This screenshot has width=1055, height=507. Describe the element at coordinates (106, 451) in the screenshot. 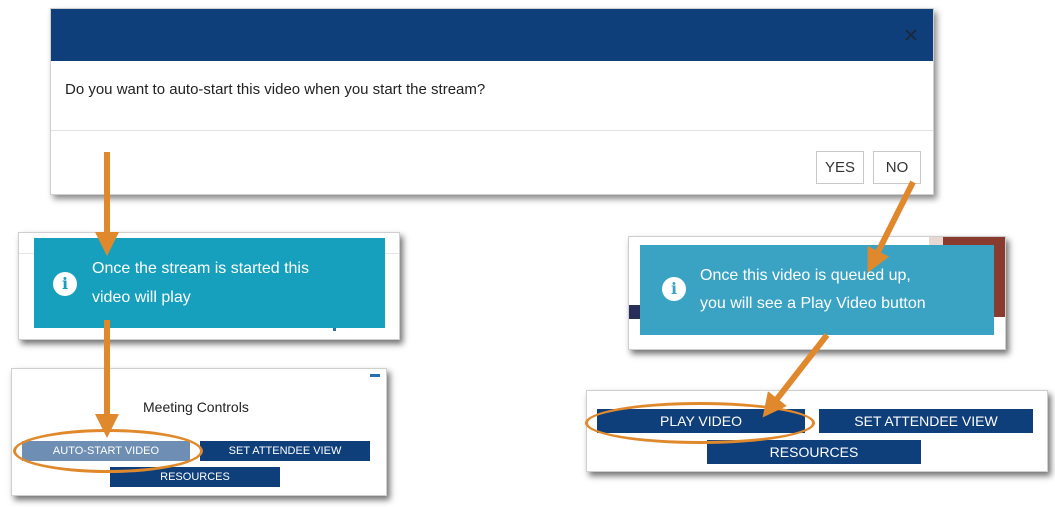

I see `auto-start-video-button: AUTO-START VIDEO` at that location.